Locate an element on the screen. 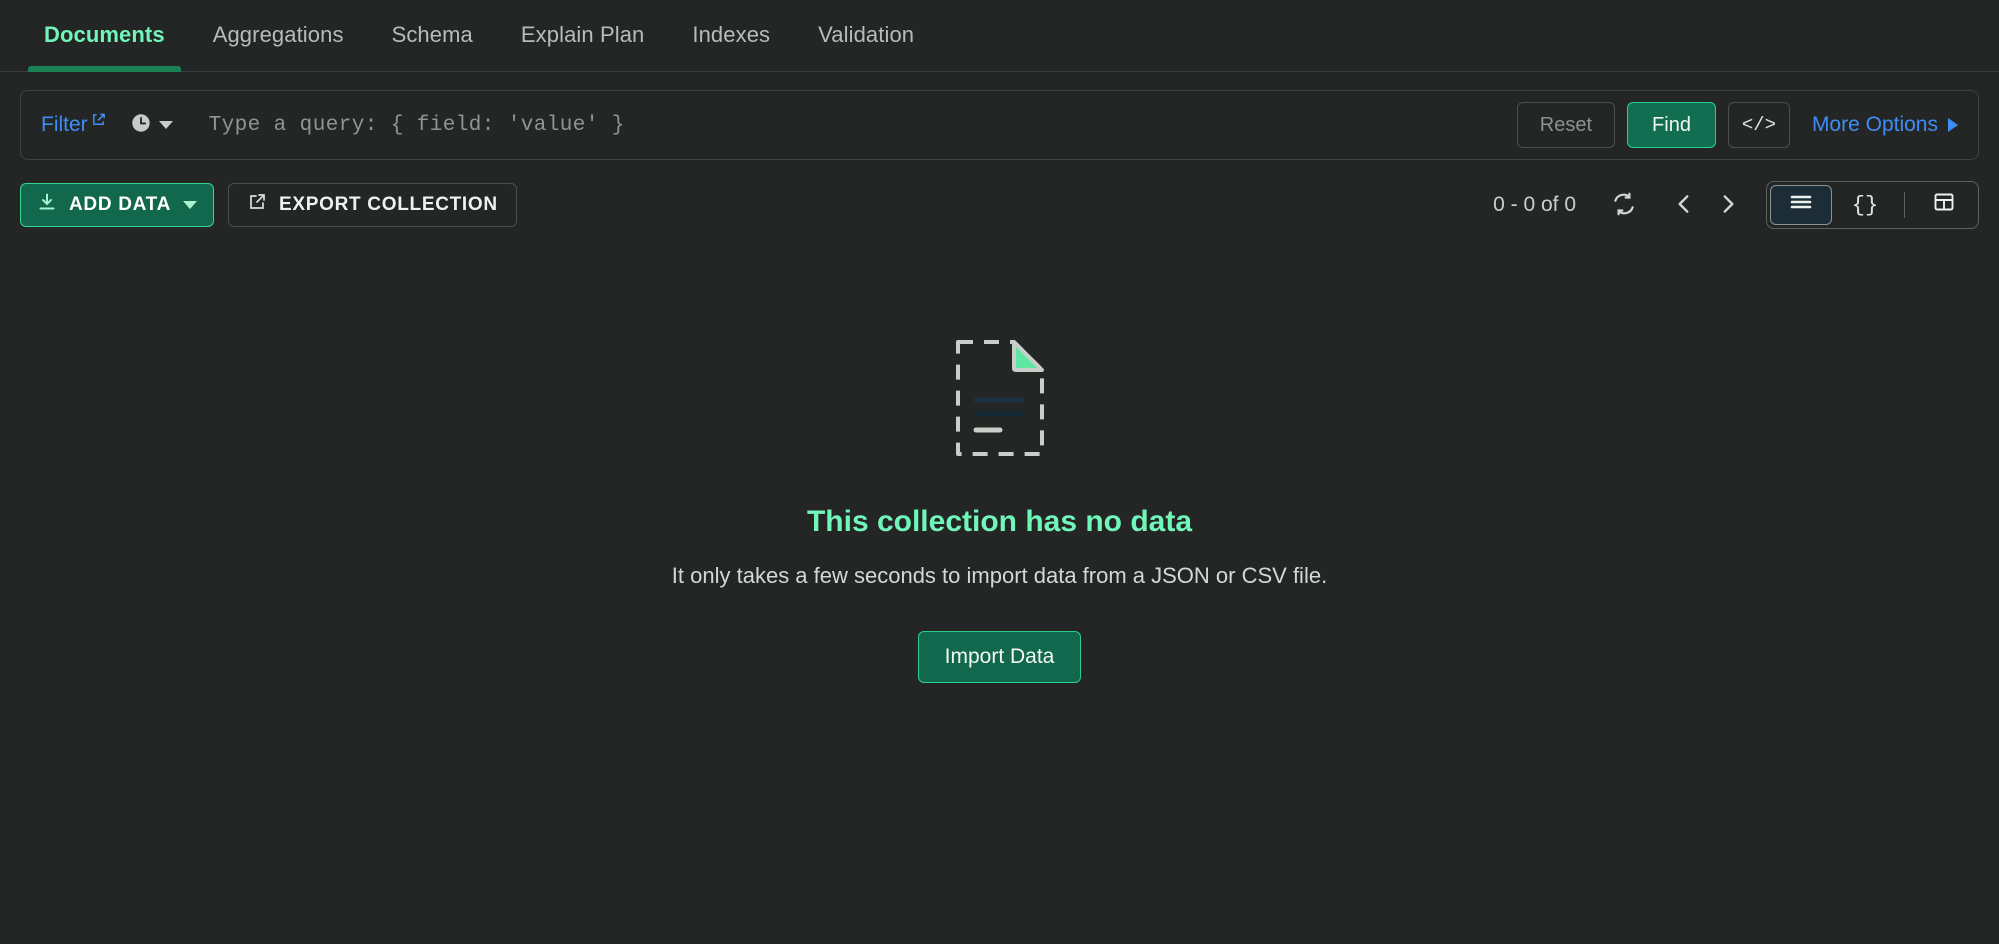 The image size is (1999, 944). previous-page-button is located at coordinates (1684, 205).